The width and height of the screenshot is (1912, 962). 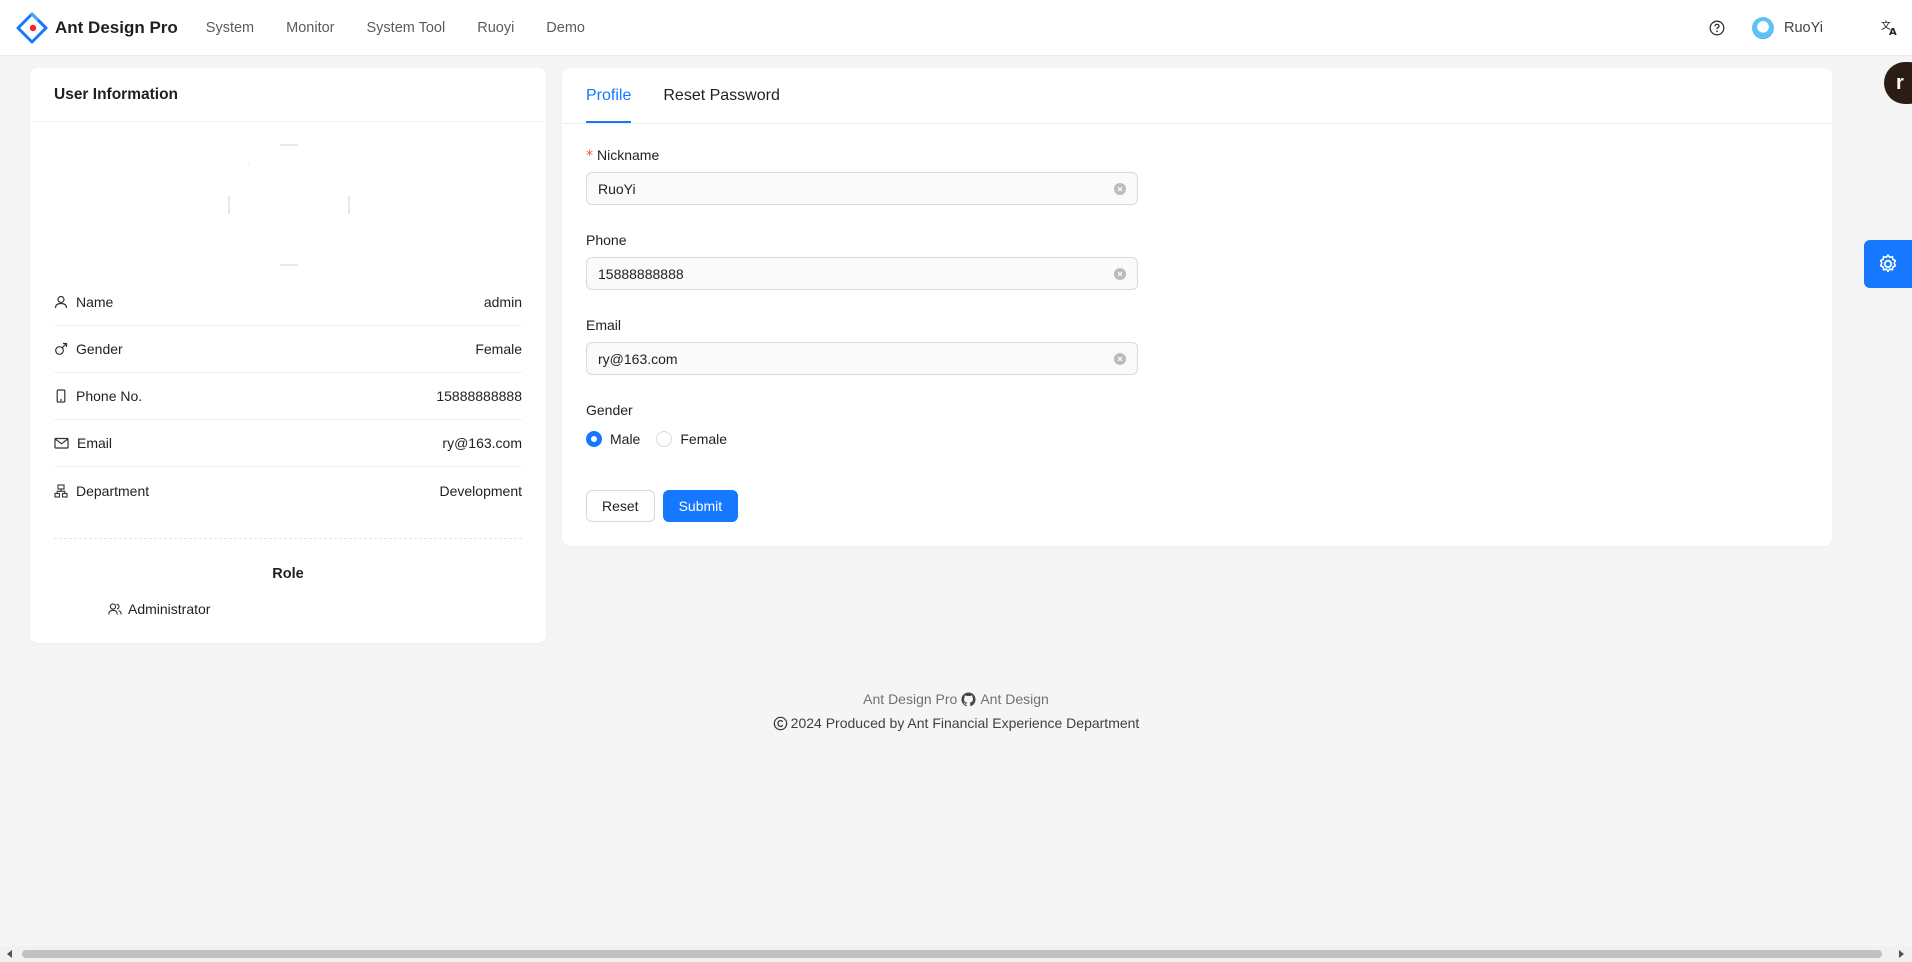 I want to click on form-item-phone: Phone, so click(x=862, y=259).